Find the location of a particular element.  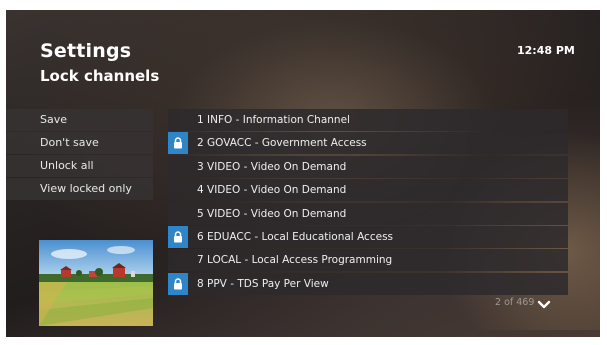

page-title: Settings is located at coordinates (86, 51).